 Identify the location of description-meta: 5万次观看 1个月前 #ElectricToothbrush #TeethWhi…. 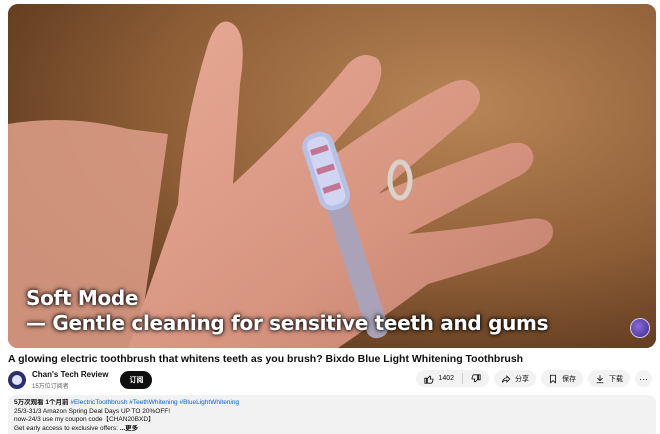
(332, 403).